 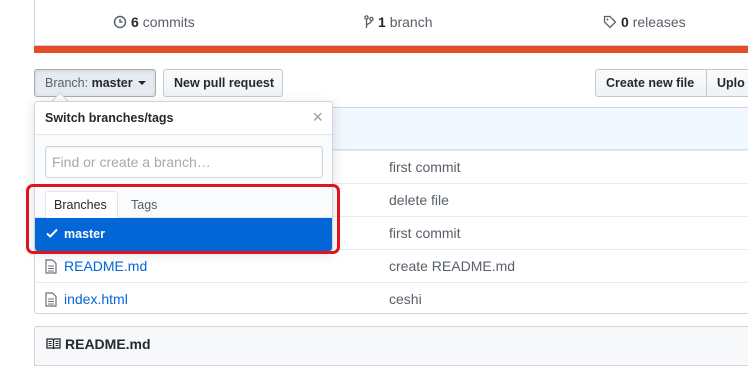 I want to click on branches-label: branch, so click(x=411, y=22).